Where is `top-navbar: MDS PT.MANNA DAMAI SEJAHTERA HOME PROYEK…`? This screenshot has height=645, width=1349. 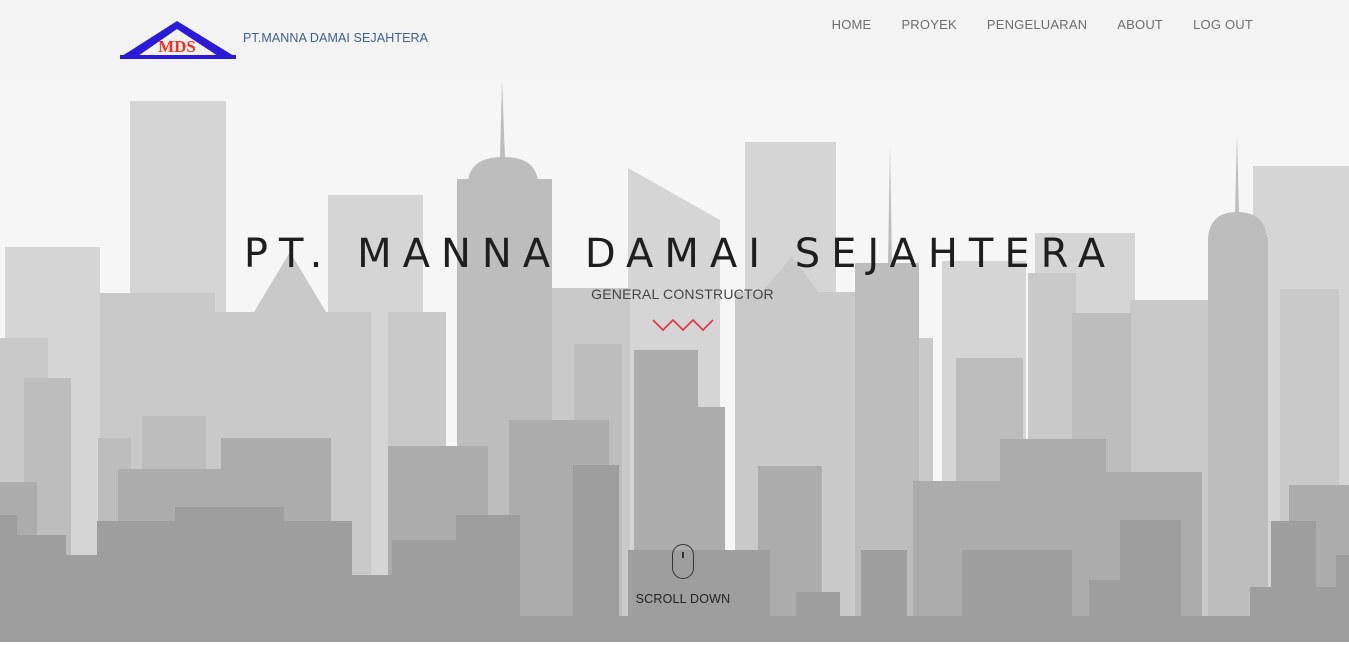
top-navbar: MDS PT.MANNA DAMAI SEJAHTERA HOME PROYEK… is located at coordinates (674, 40).